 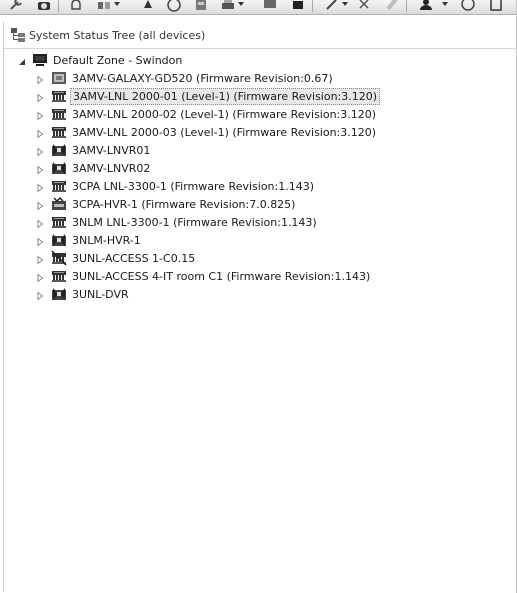 I want to click on tree-node: 3UNL-DVR, so click(x=269, y=294).